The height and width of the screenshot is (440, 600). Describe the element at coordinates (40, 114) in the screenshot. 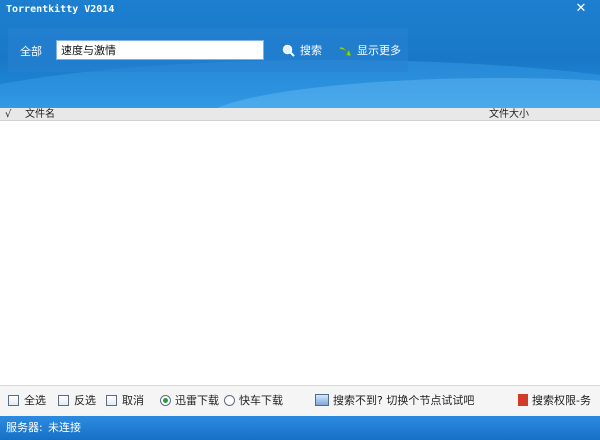

I see `filename-column-header: 文件名` at that location.